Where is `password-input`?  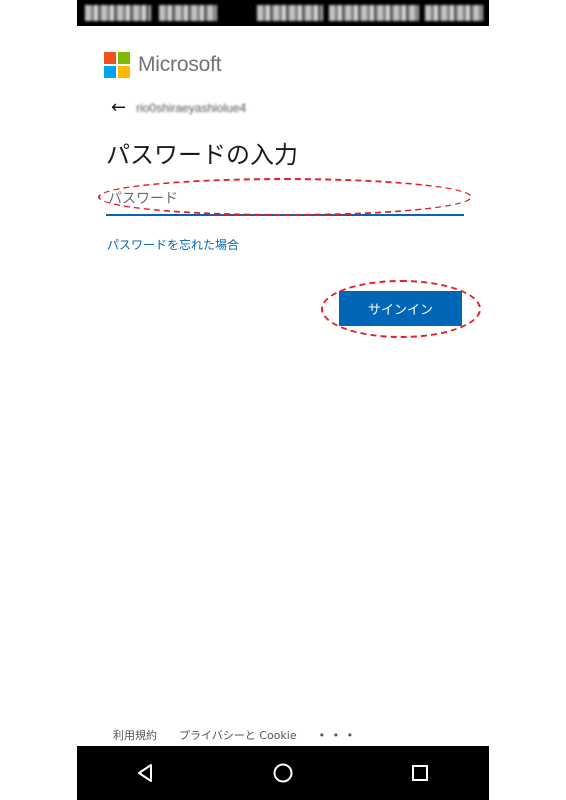
password-input is located at coordinates (285, 200).